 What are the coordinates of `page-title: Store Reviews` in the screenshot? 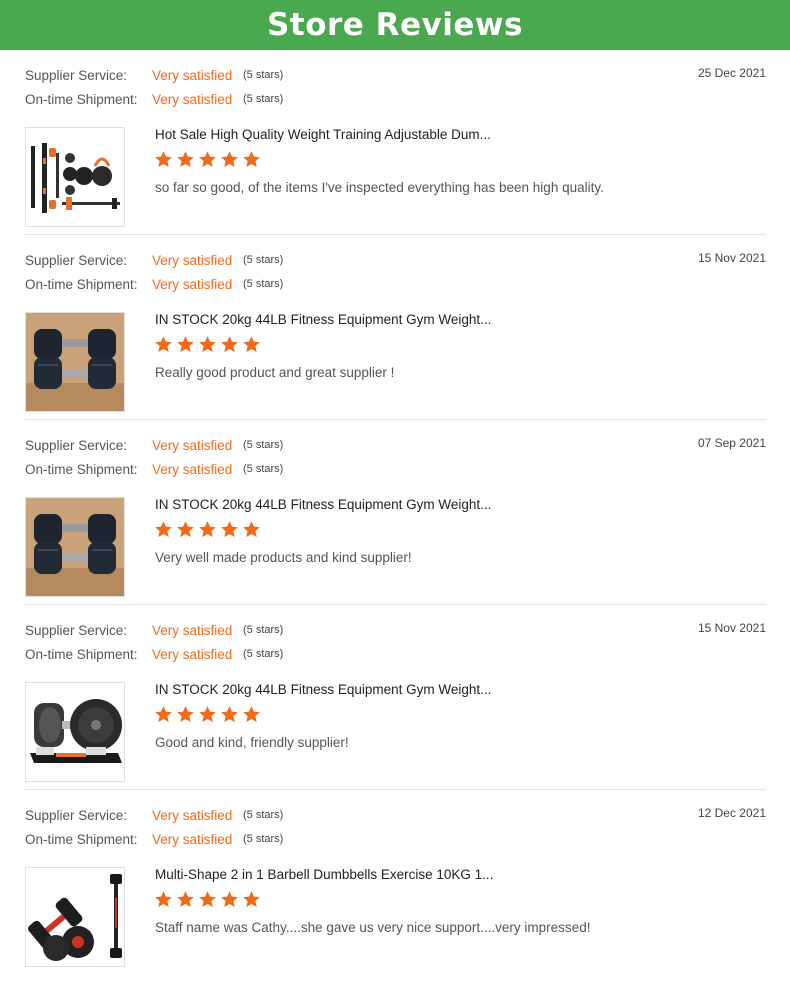 It's located at (395, 25).